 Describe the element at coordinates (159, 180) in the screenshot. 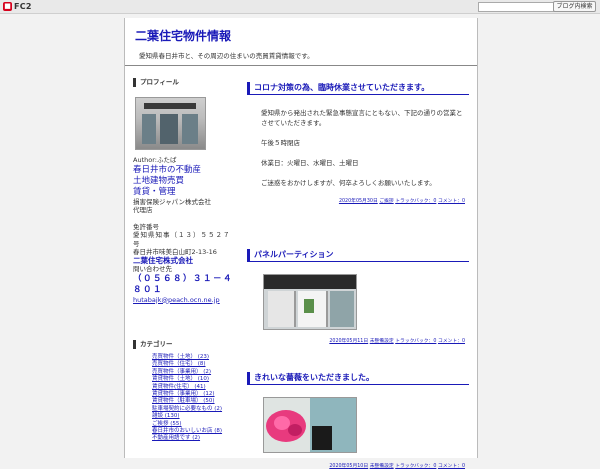

I see `profile-line-2: 土地建物売買` at that location.